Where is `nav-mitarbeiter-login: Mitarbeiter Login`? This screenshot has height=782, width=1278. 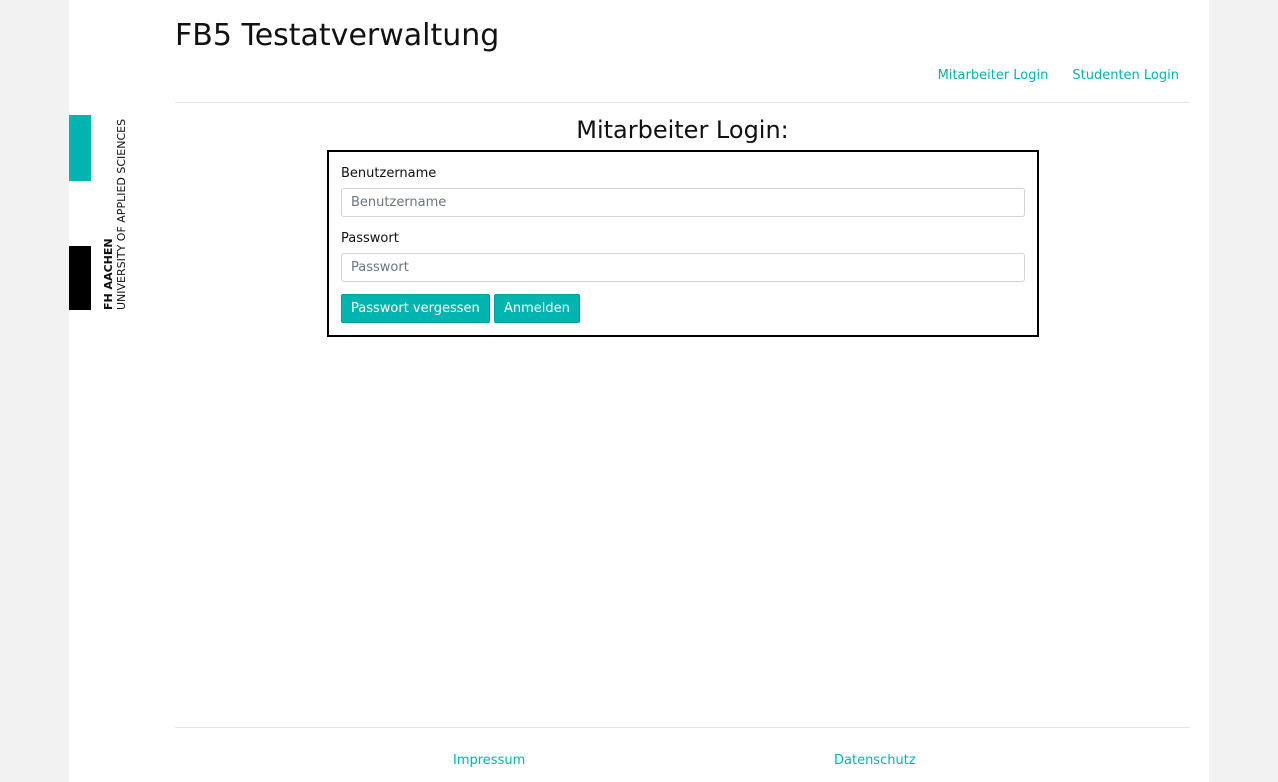
nav-mitarbeiter-login: Mitarbeiter Login is located at coordinates (993, 75).